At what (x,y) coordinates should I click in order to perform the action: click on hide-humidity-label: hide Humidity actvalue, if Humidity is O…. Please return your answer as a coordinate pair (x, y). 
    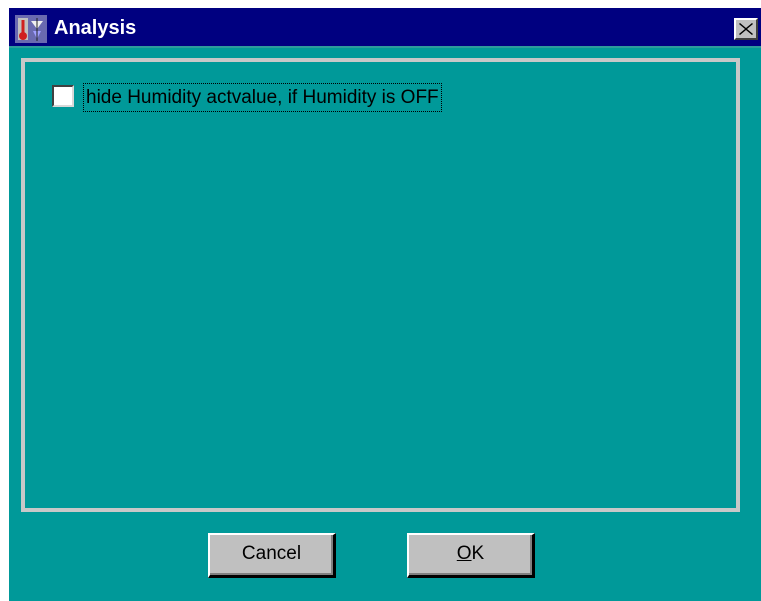
    Looking at the image, I should click on (262, 97).